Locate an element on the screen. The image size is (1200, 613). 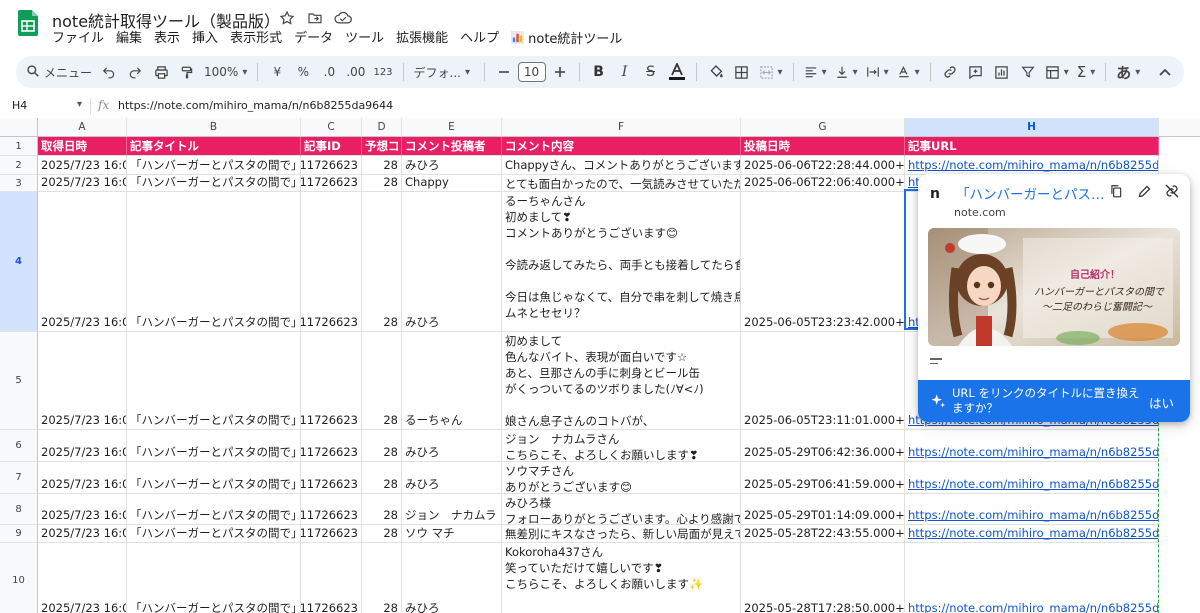
row-header: 4 is located at coordinates (19, 262).